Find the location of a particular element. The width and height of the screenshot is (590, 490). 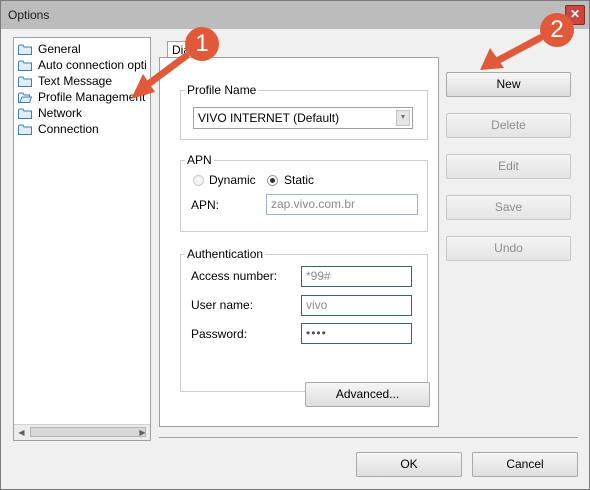

step-badge-1: 1 is located at coordinates (202, 44).